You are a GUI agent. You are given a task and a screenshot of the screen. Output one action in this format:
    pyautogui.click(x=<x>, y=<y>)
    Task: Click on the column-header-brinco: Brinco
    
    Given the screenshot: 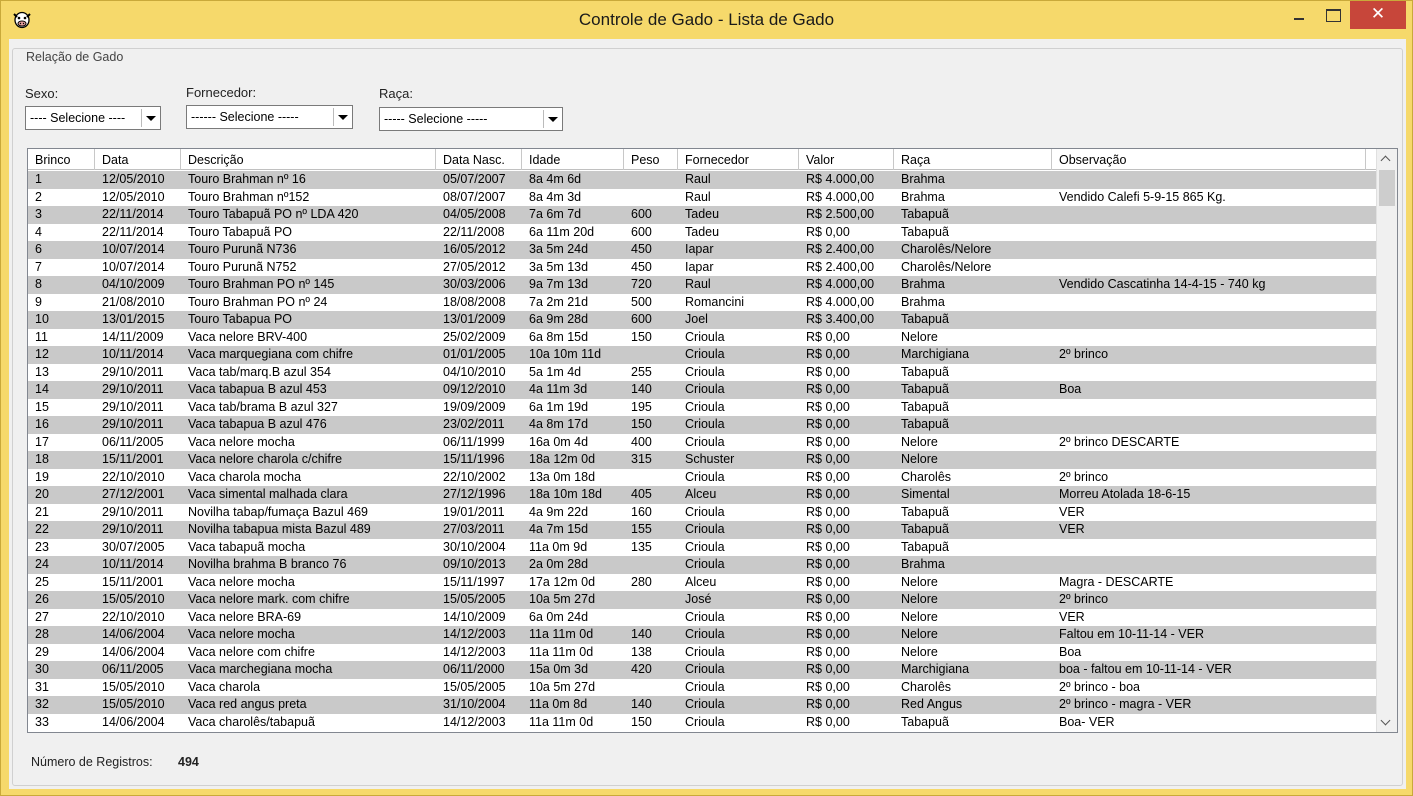 What is the action you would take?
    pyautogui.click(x=61, y=159)
    